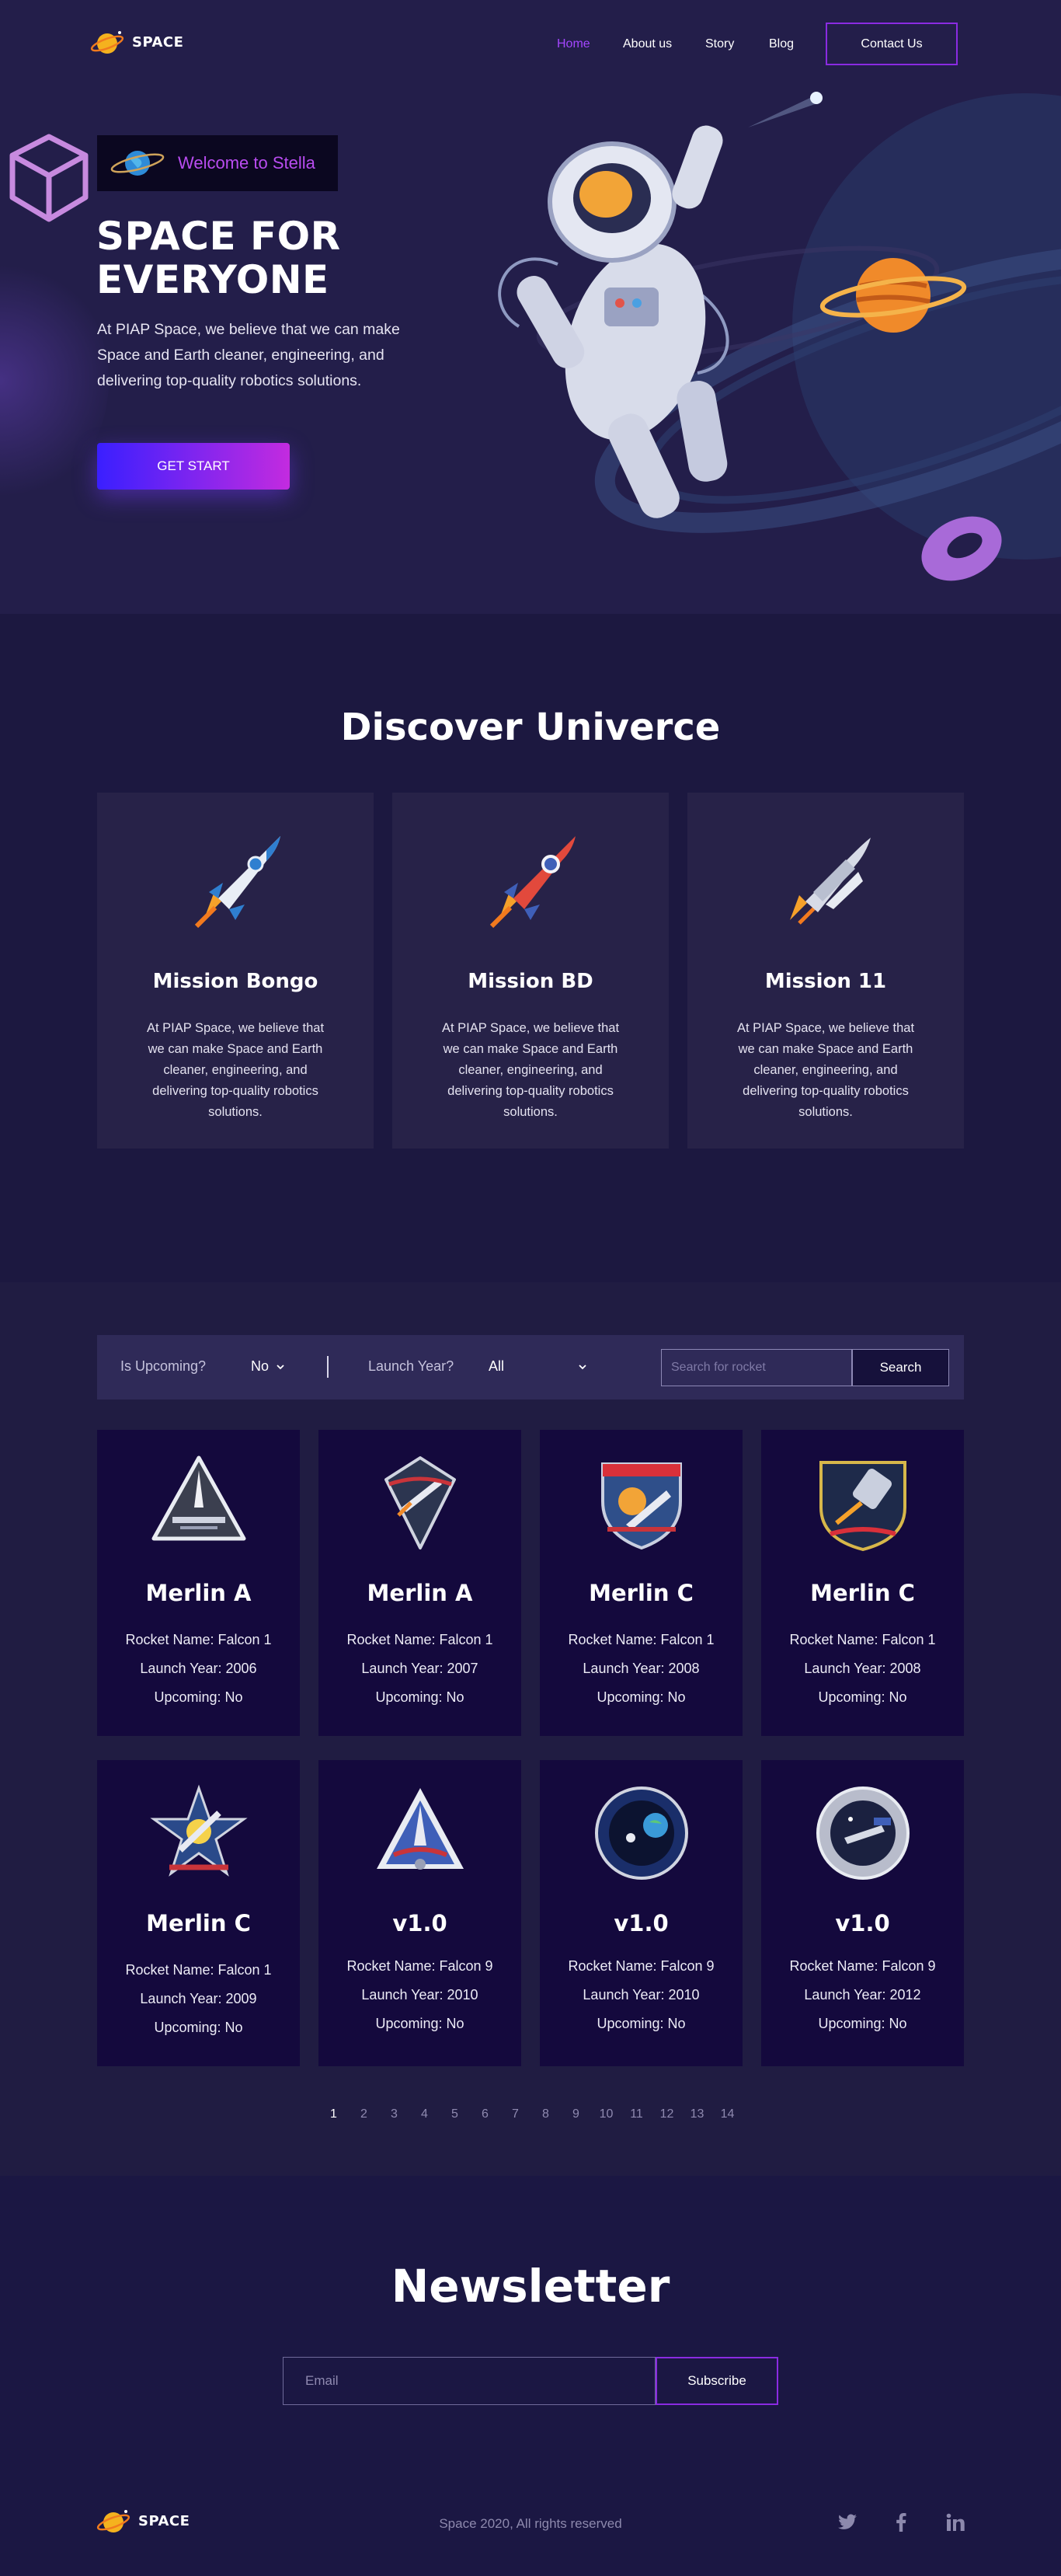  I want to click on cube-icon, so click(49, 178).